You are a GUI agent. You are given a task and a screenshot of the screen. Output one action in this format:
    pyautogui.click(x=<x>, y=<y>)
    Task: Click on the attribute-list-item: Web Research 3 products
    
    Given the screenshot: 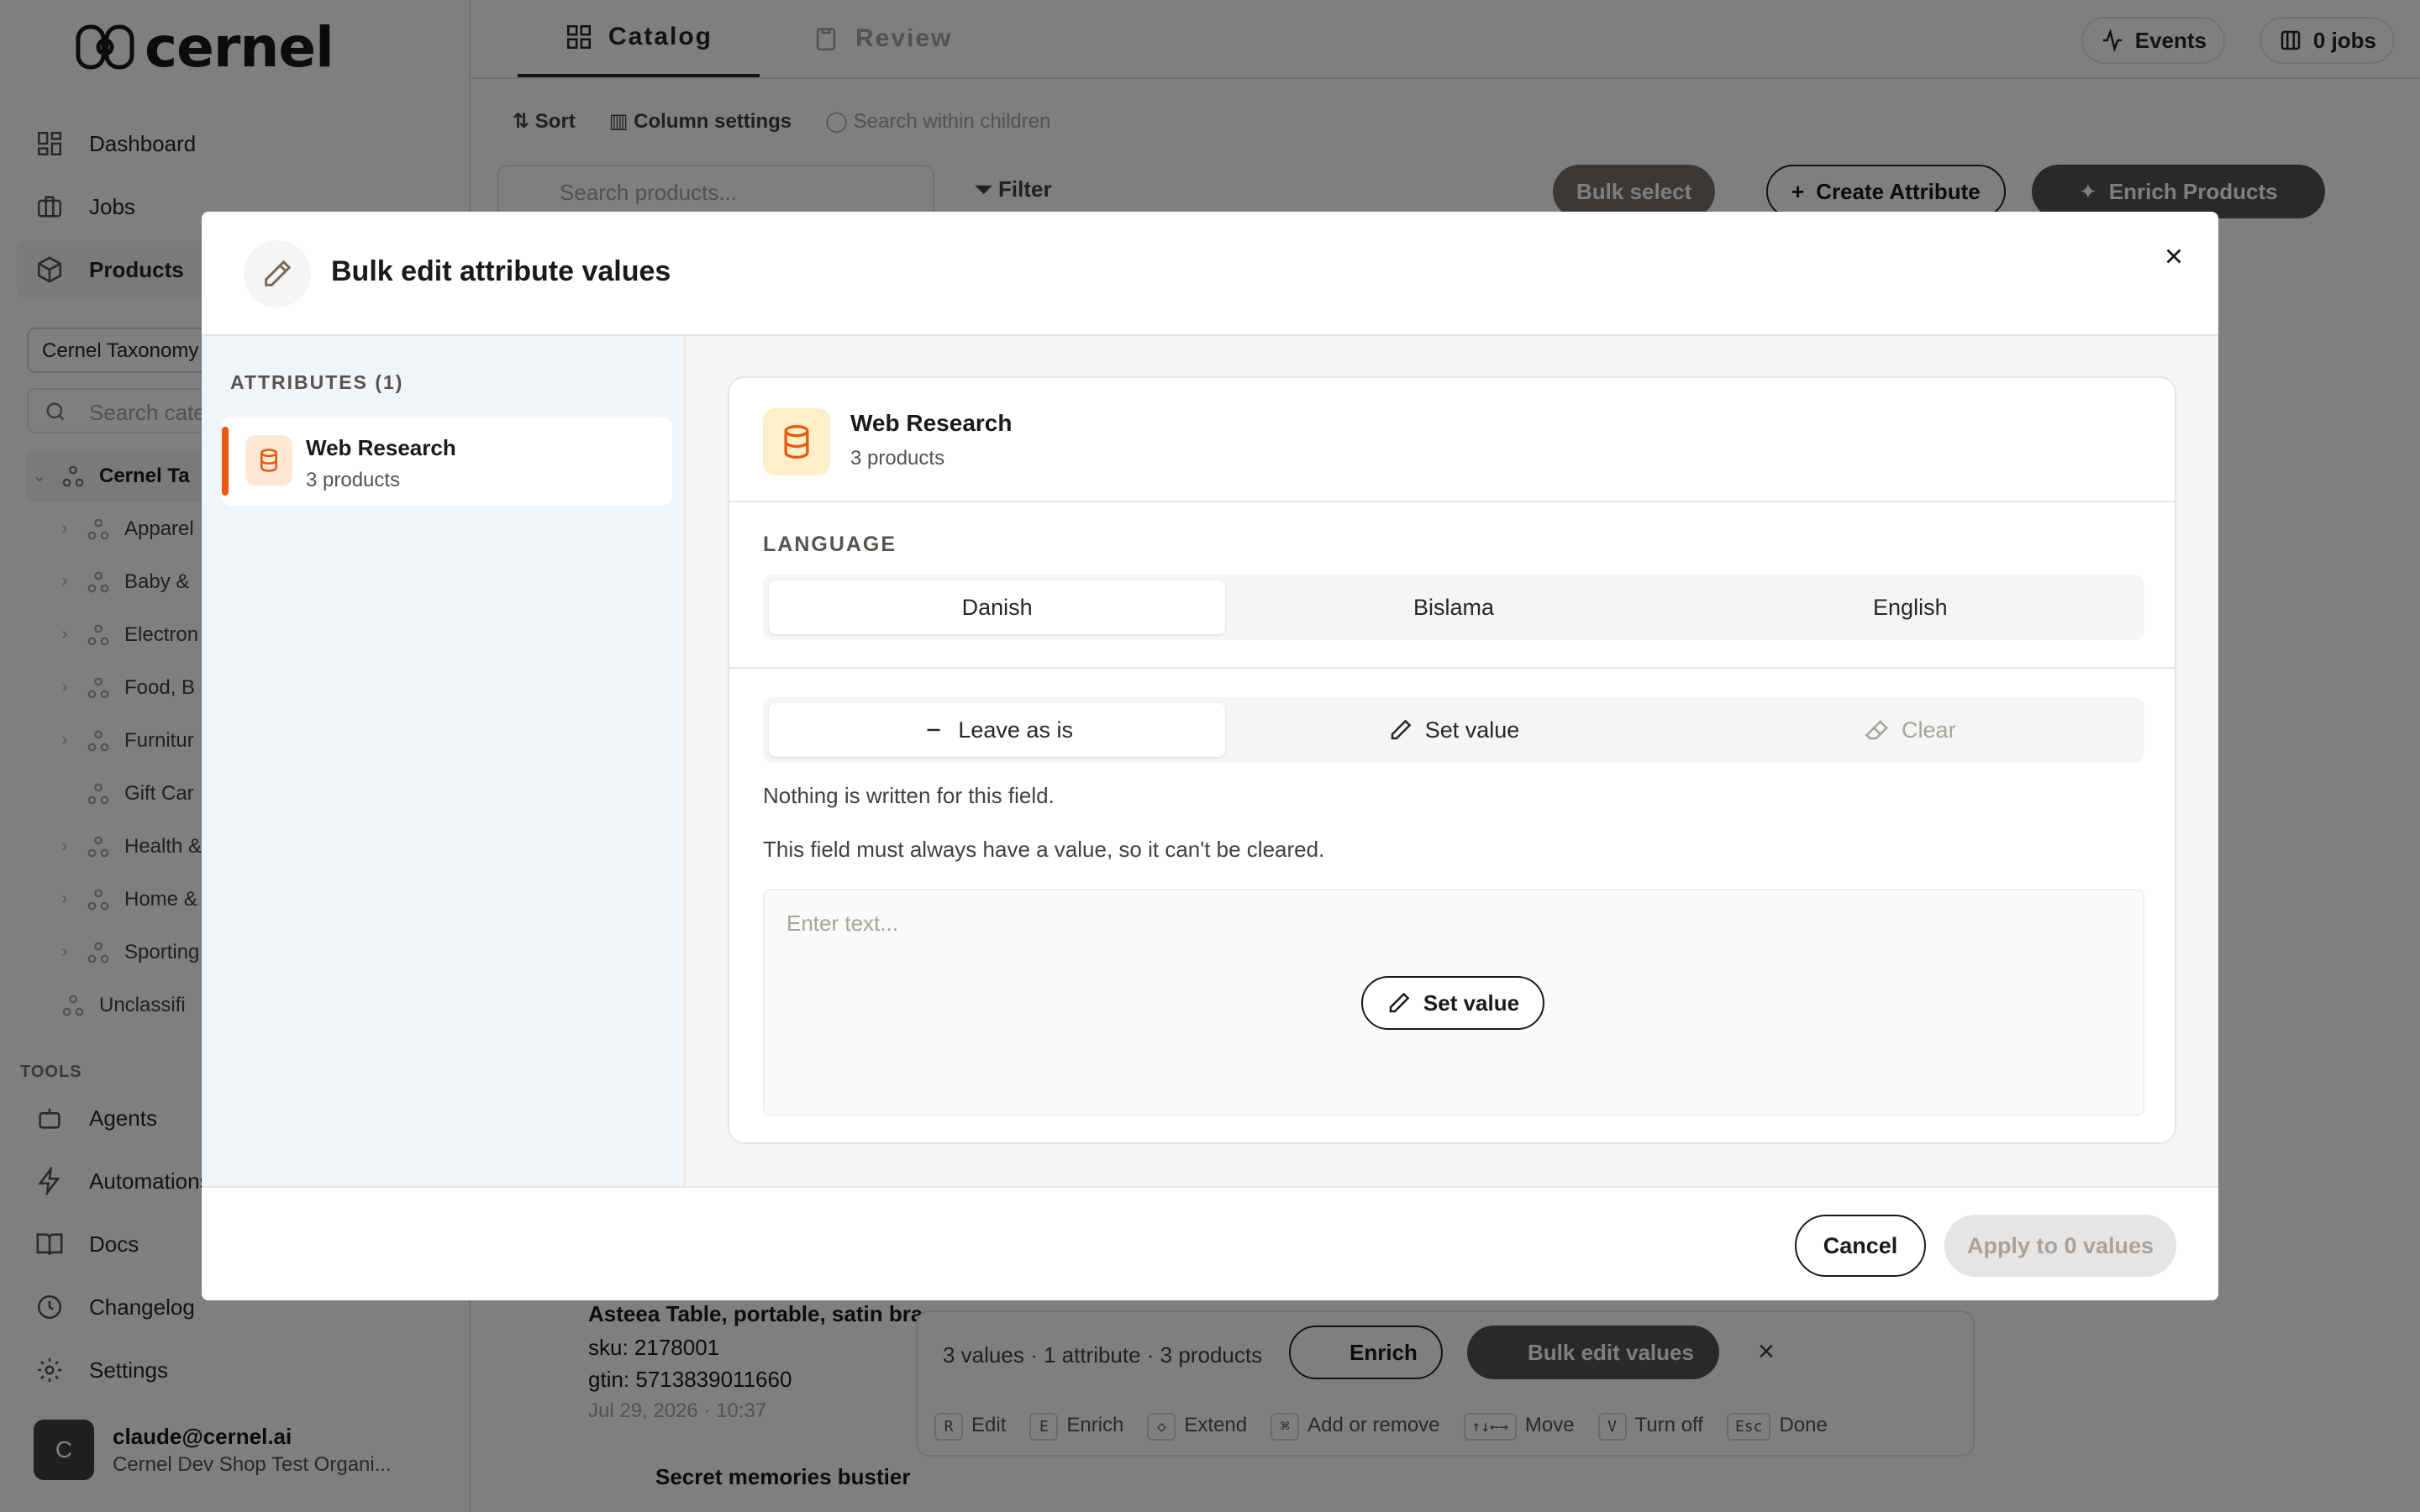 What is the action you would take?
    pyautogui.click(x=447, y=461)
    